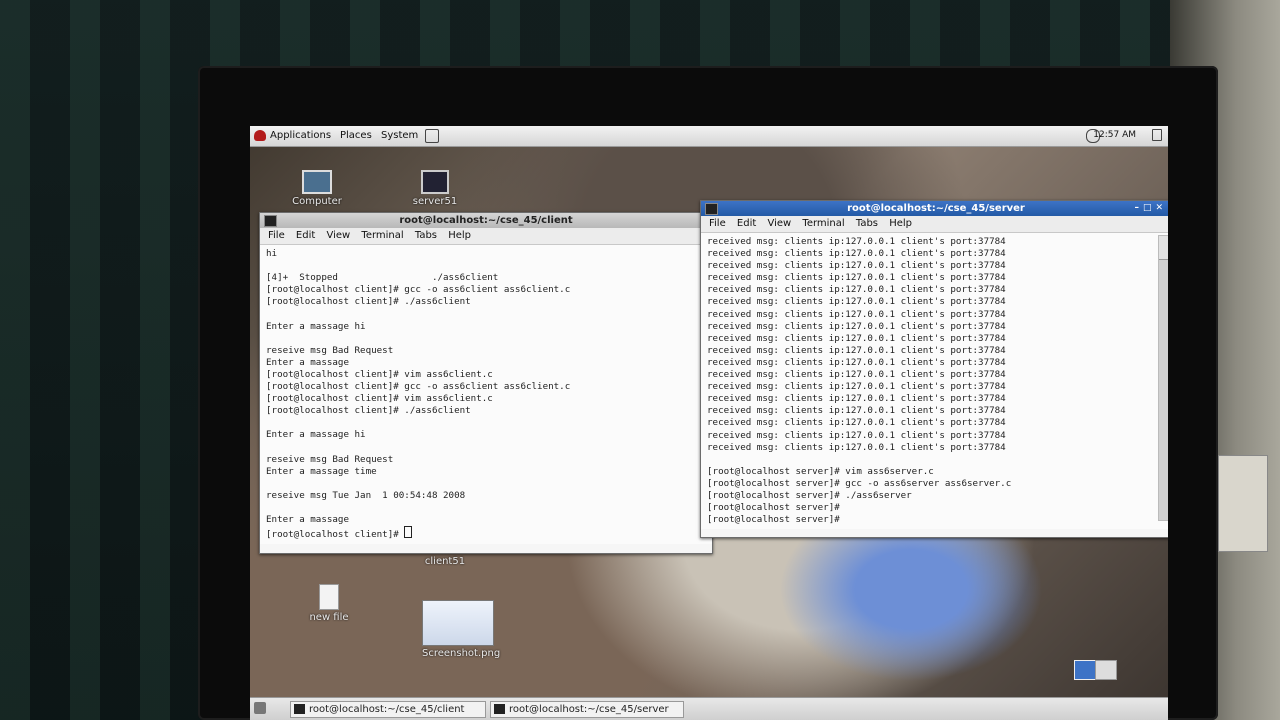 Image resolution: width=1280 pixels, height=720 pixels. What do you see at coordinates (321, 471) in the screenshot?
I see `terminal-line: Enter a massage time` at bounding box center [321, 471].